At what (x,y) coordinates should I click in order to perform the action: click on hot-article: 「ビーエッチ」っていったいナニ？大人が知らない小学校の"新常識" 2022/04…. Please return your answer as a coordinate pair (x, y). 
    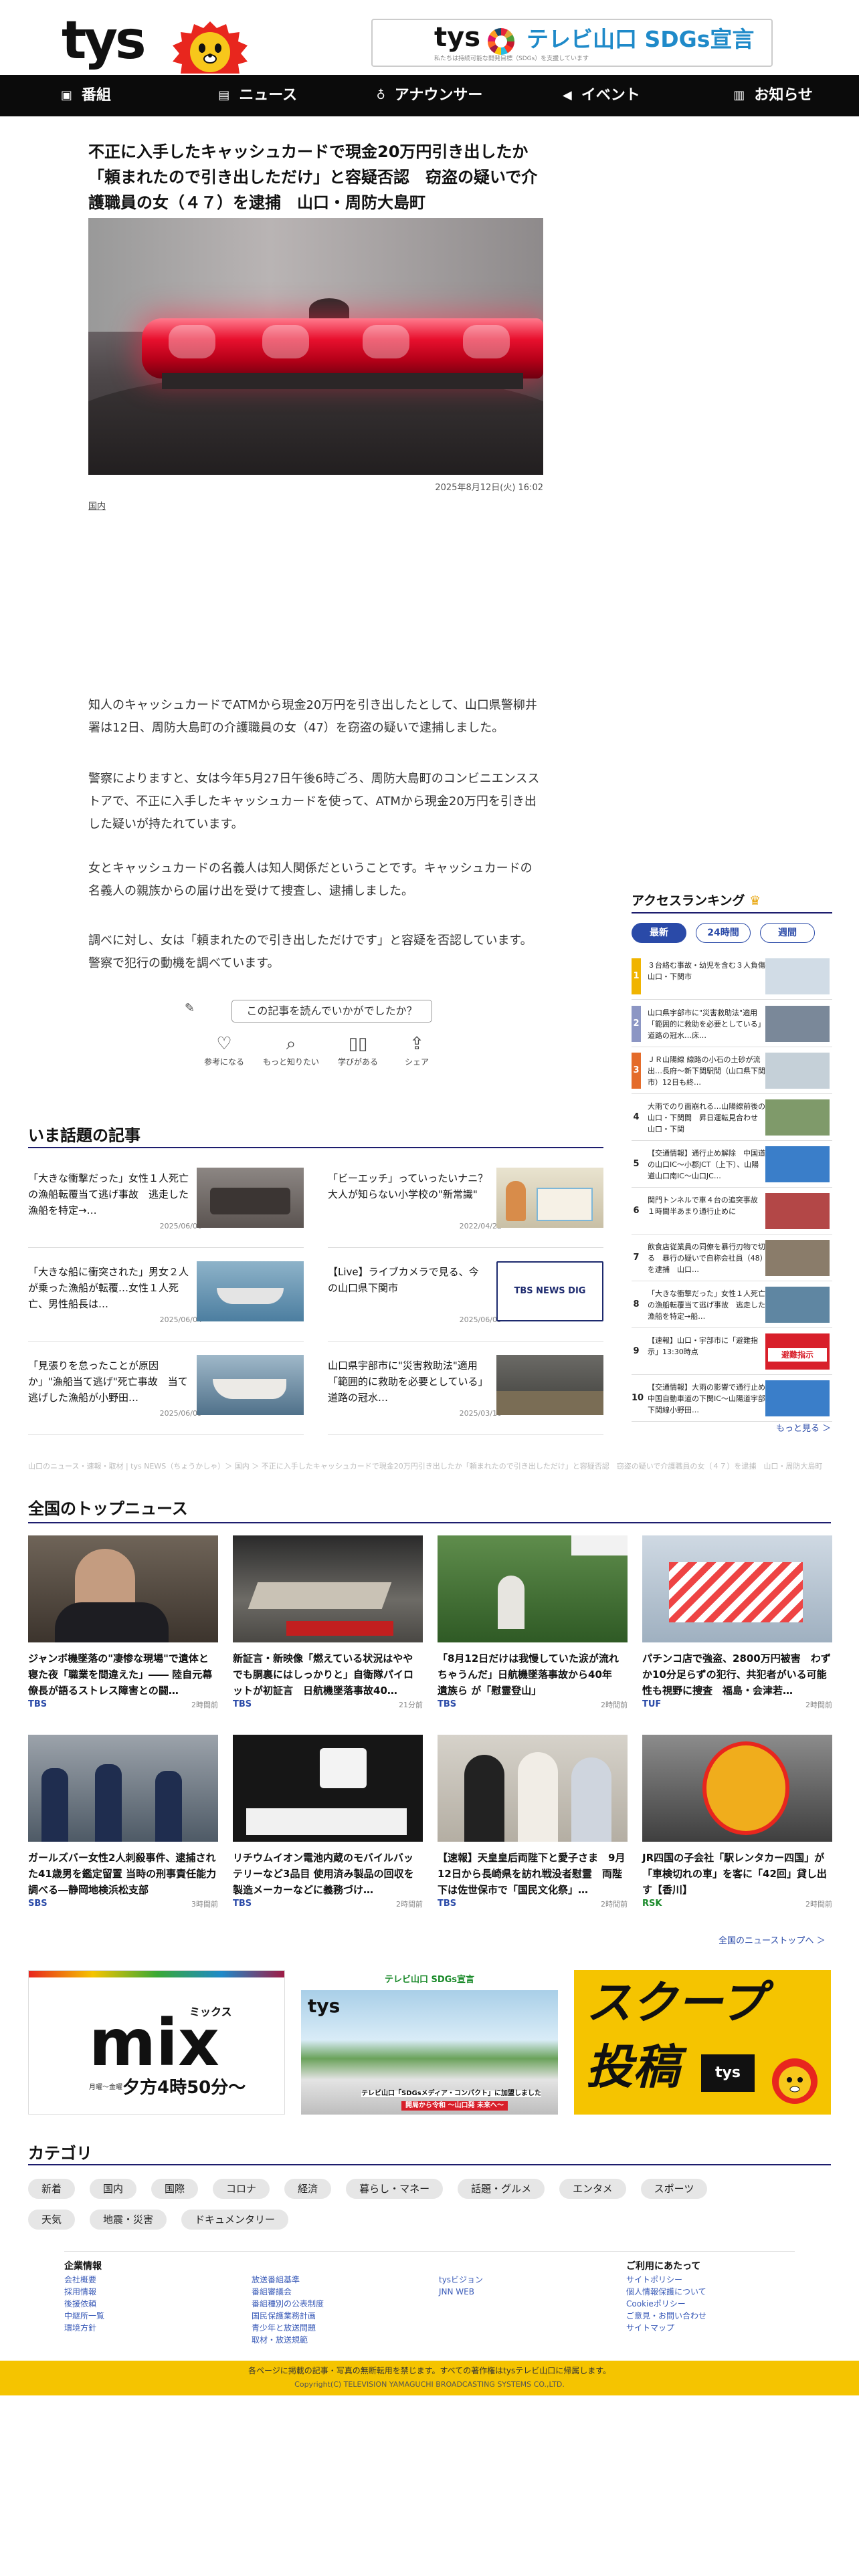
    Looking at the image, I should click on (465, 1205).